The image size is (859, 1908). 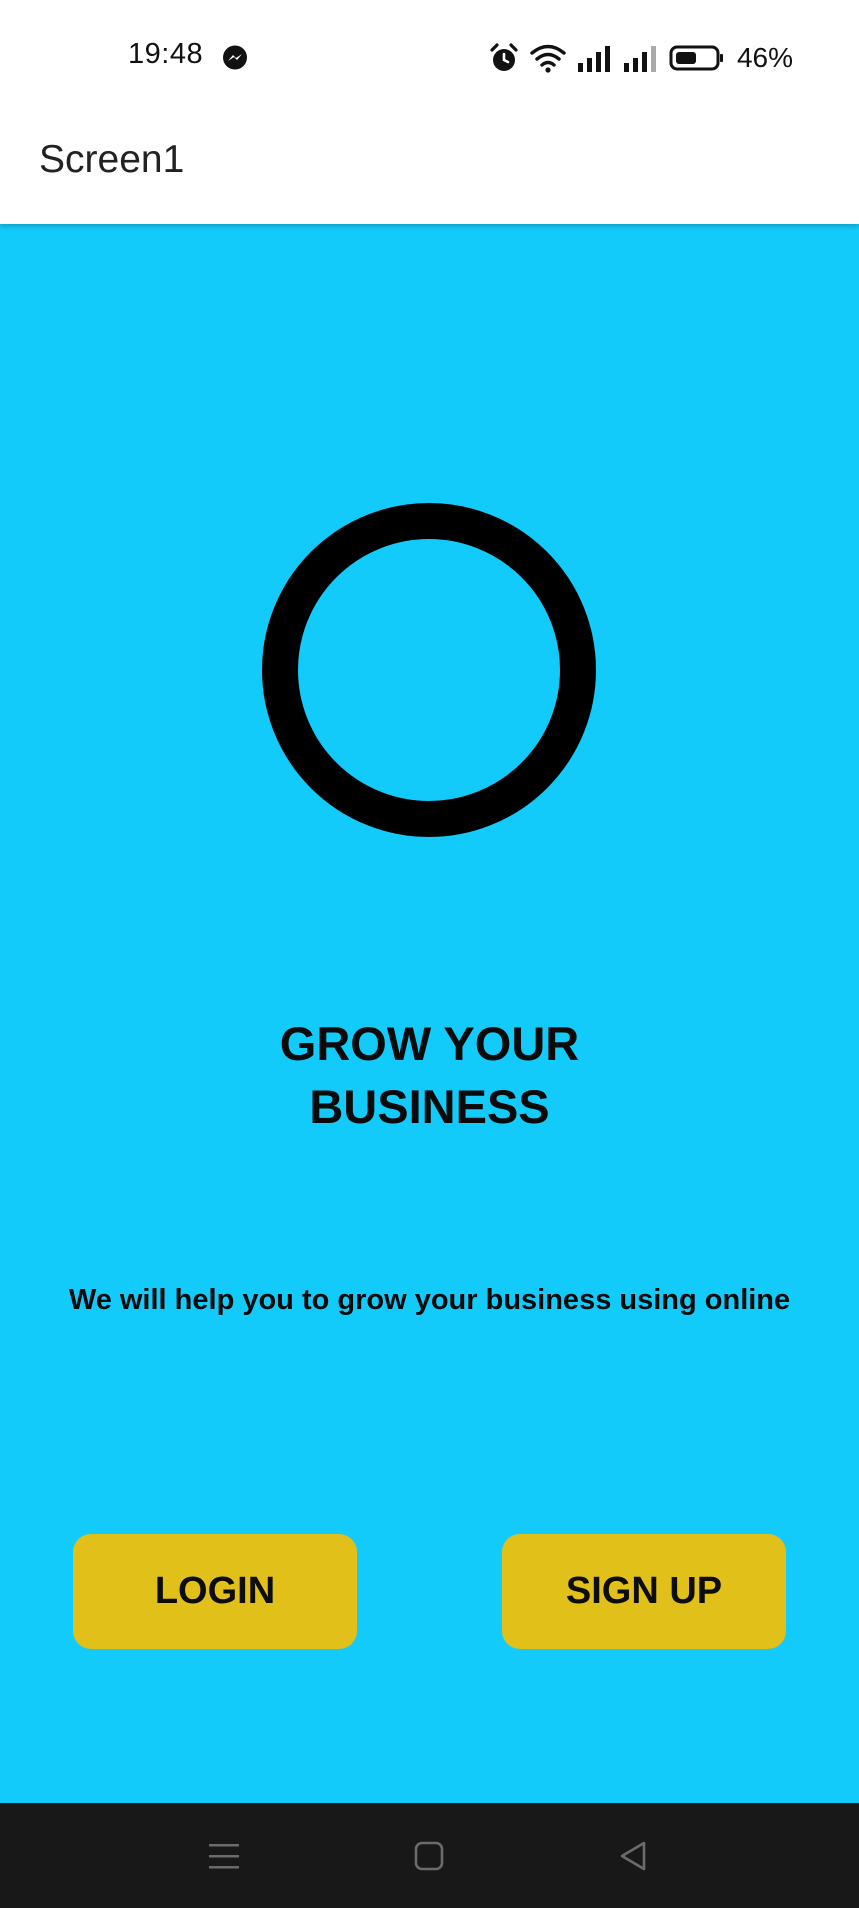 I want to click on navigation-bar, so click(x=429, y=1855).